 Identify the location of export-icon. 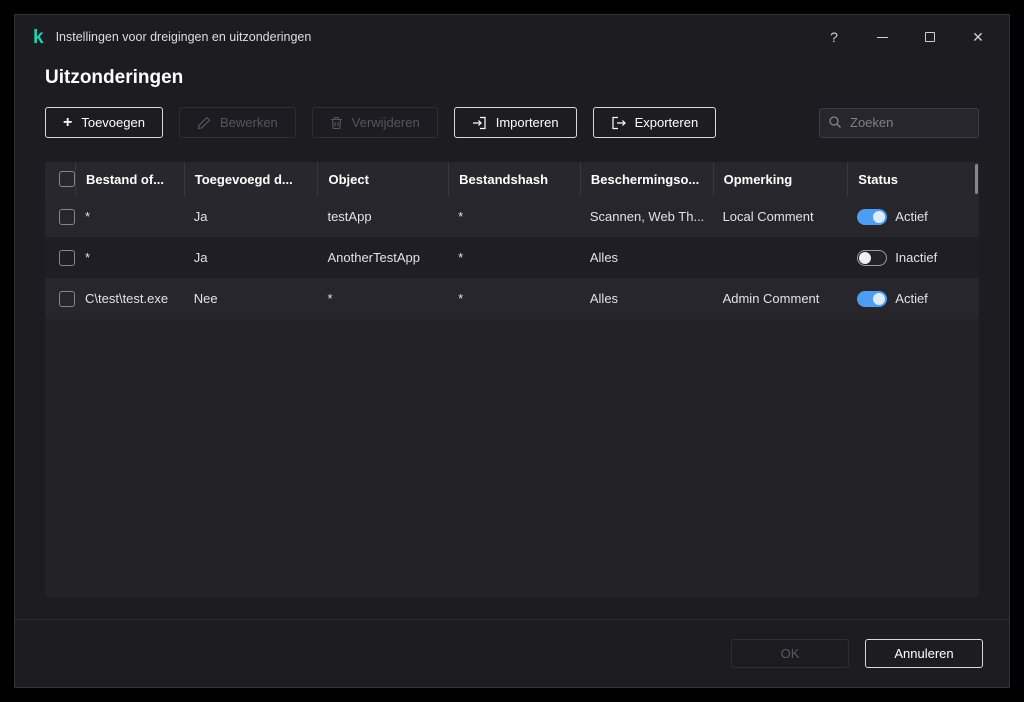
(618, 123).